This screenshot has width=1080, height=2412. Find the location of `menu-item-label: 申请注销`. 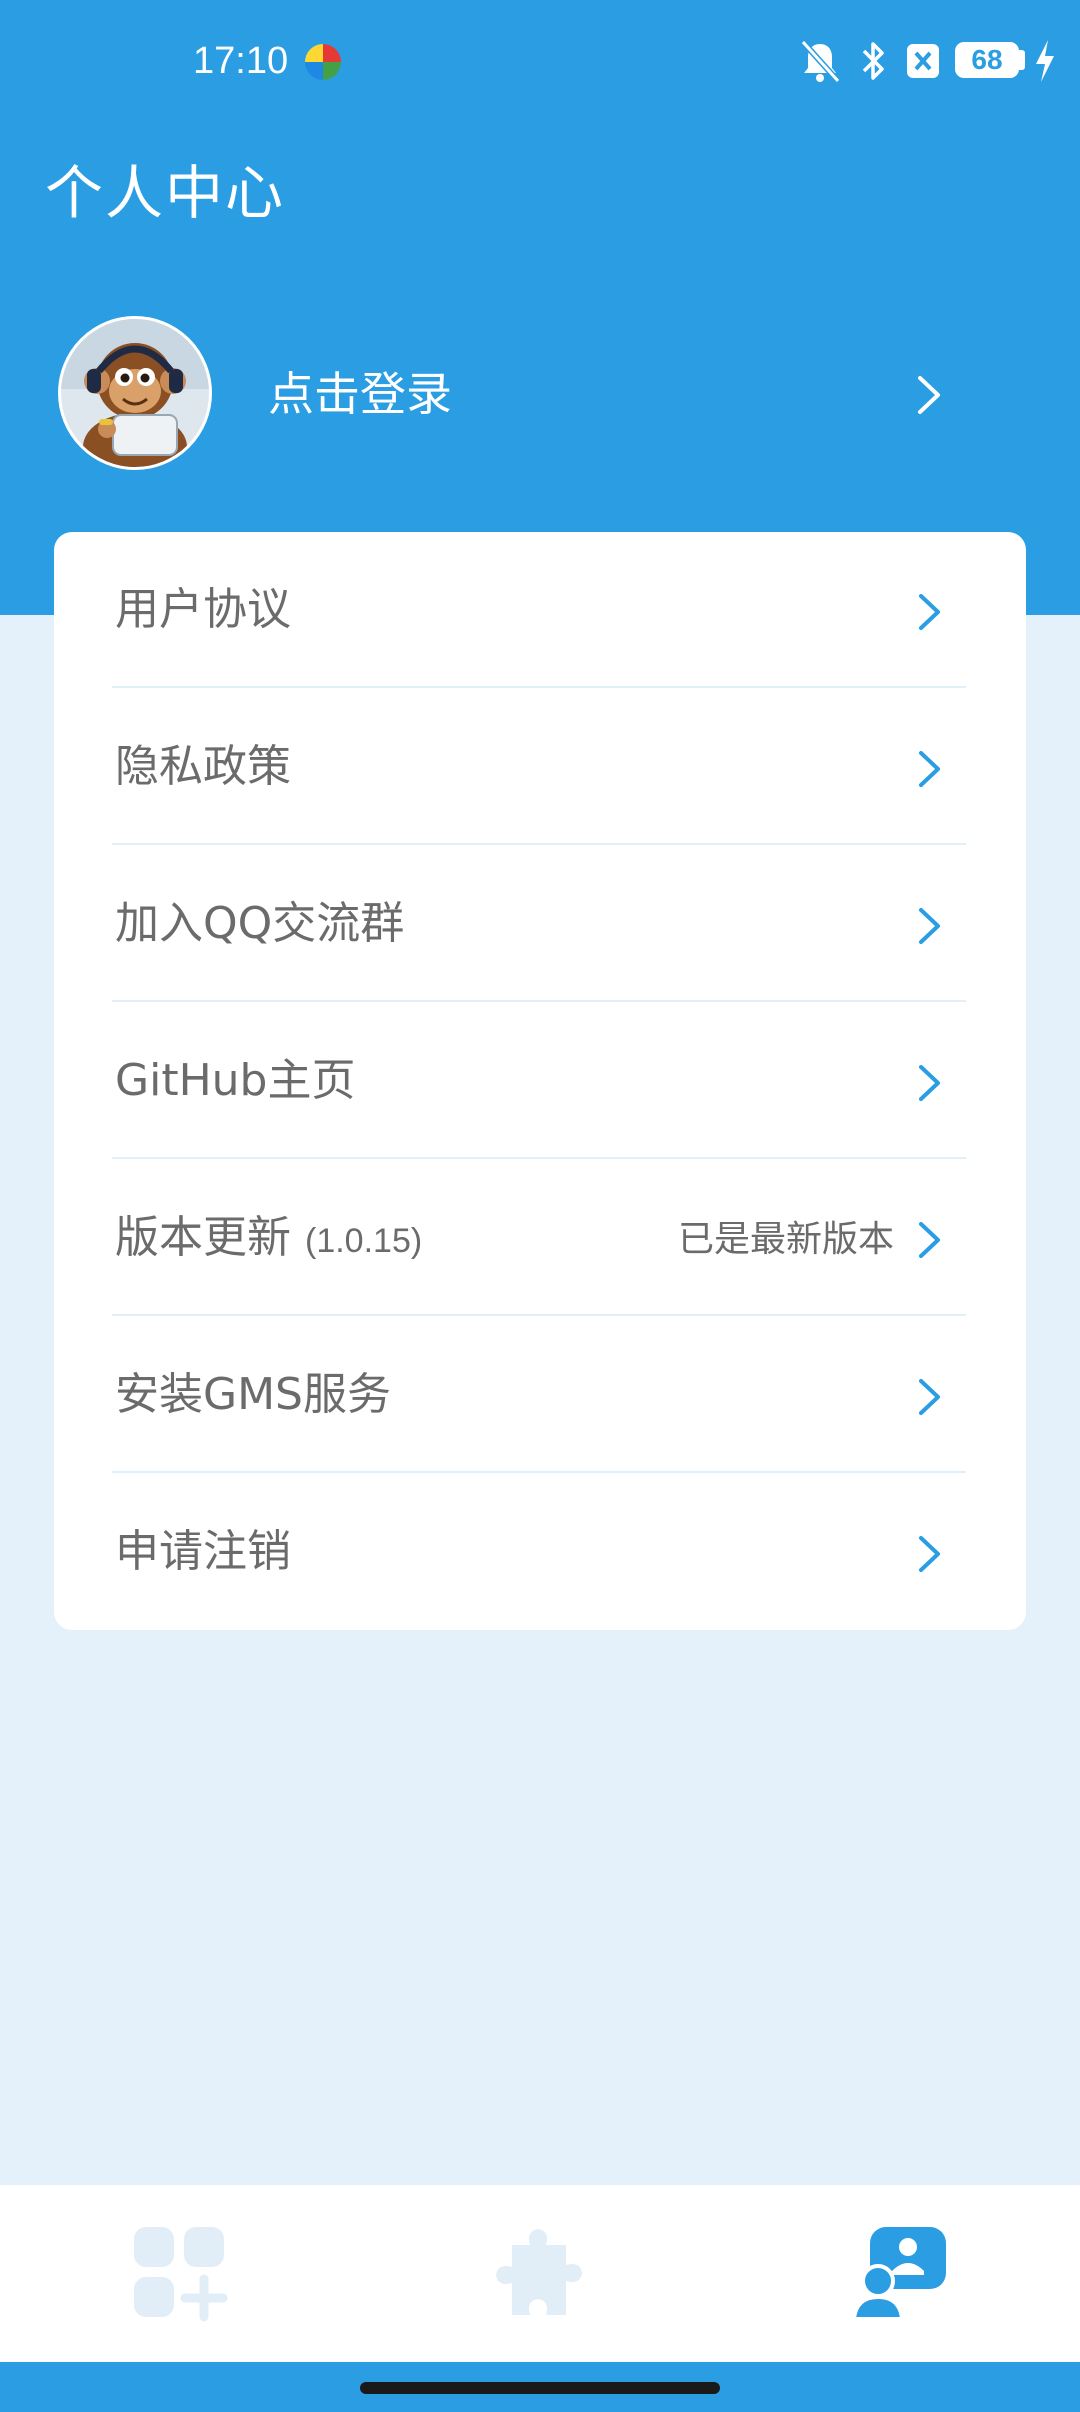

menu-item-label: 申请注销 is located at coordinates (203, 1551).